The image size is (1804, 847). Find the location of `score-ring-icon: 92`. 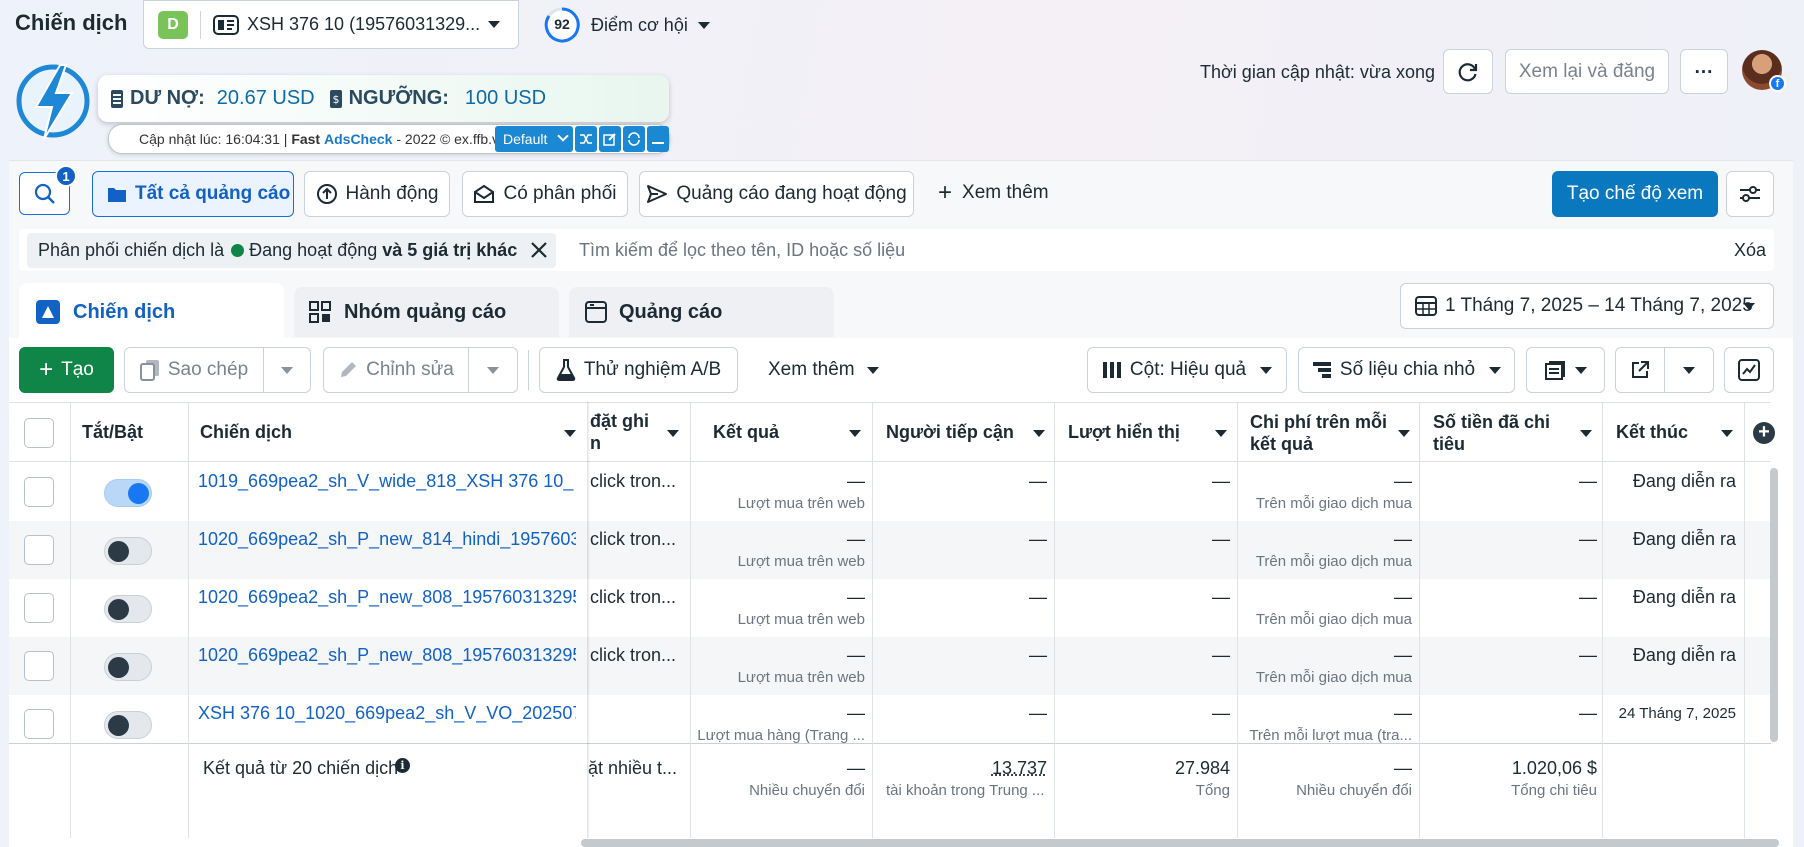

score-ring-icon: 92 is located at coordinates (562, 25).